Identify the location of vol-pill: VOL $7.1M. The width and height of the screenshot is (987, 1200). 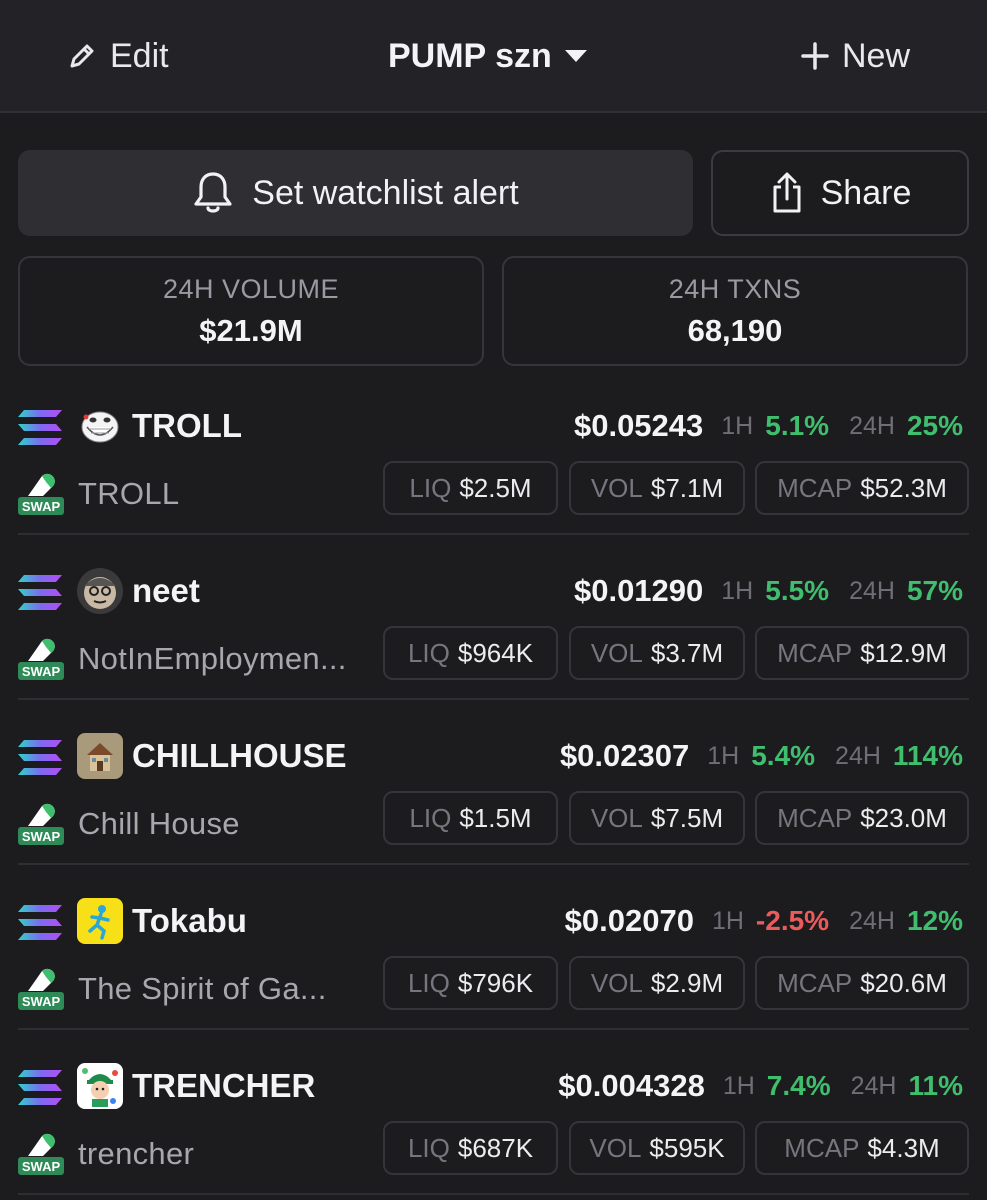
(657, 488).